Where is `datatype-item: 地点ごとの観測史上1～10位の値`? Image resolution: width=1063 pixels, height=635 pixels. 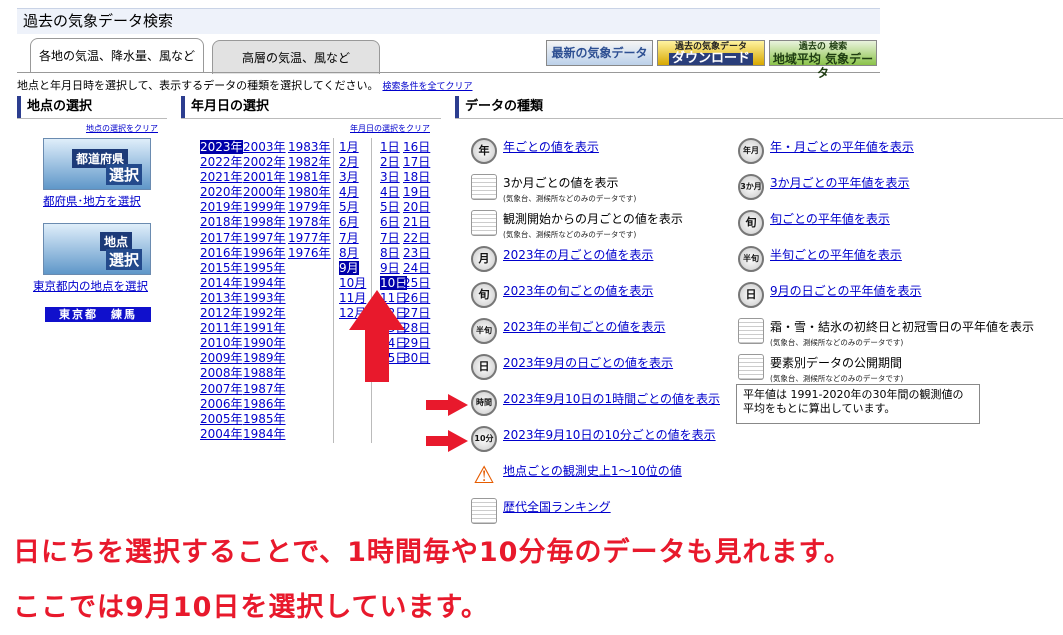 datatype-item: 地点ごとの観測史上1～10位の値 is located at coordinates (592, 470).